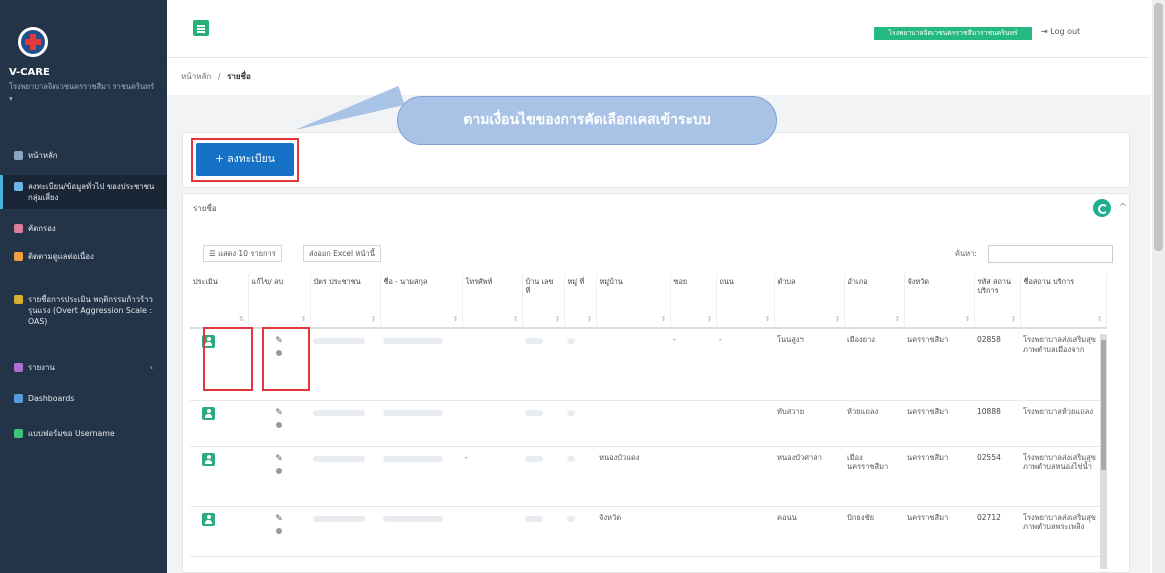  What do you see at coordinates (83, 367) in the screenshot?
I see `sidebar-item-reports: รายงาน ‹` at bounding box center [83, 367].